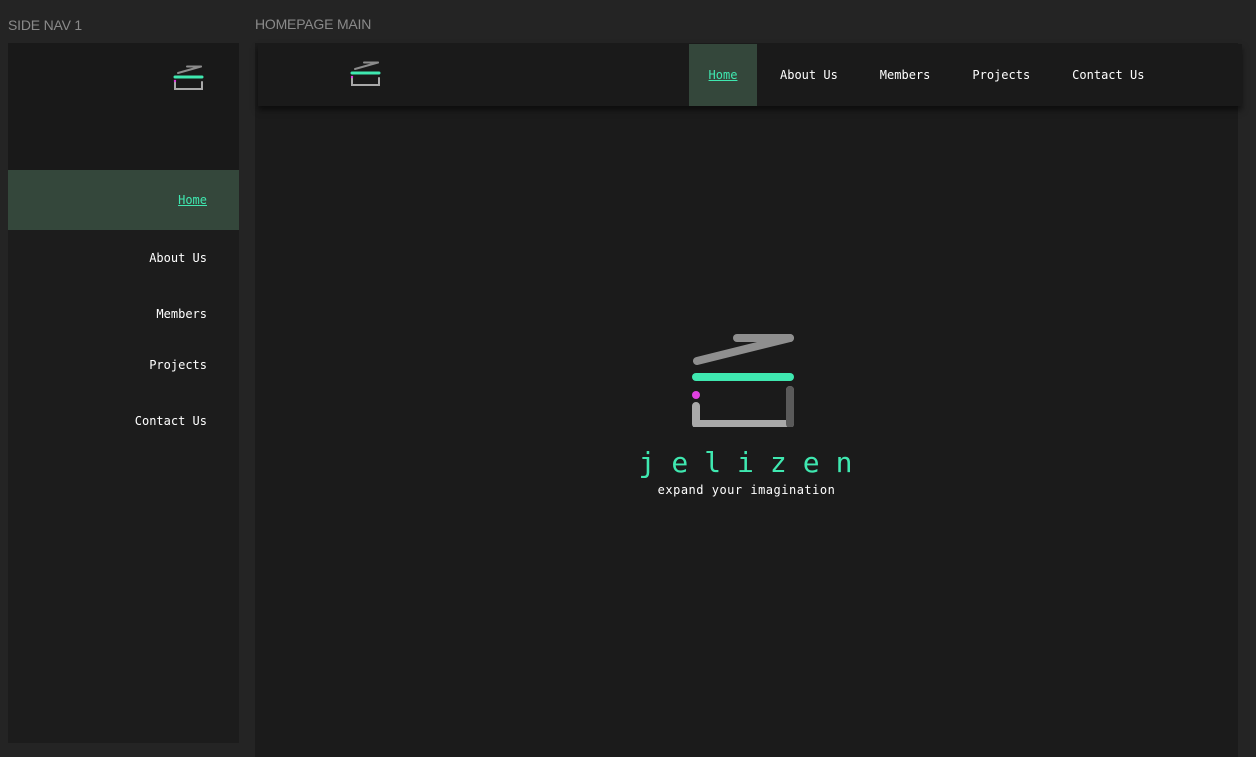 The width and height of the screenshot is (1256, 757). I want to click on side-nav-item-contact-us: Contact Us, so click(123, 421).